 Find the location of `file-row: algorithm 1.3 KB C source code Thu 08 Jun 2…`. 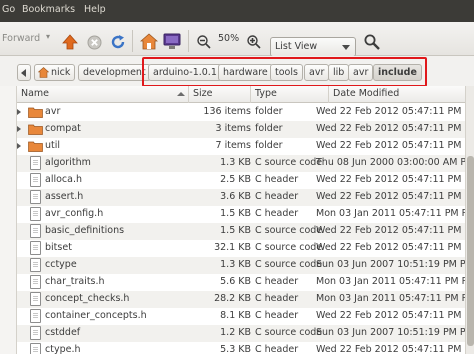

file-row: algorithm 1.3 KB C source code Thu 08 Jun 2… is located at coordinates (241, 163).